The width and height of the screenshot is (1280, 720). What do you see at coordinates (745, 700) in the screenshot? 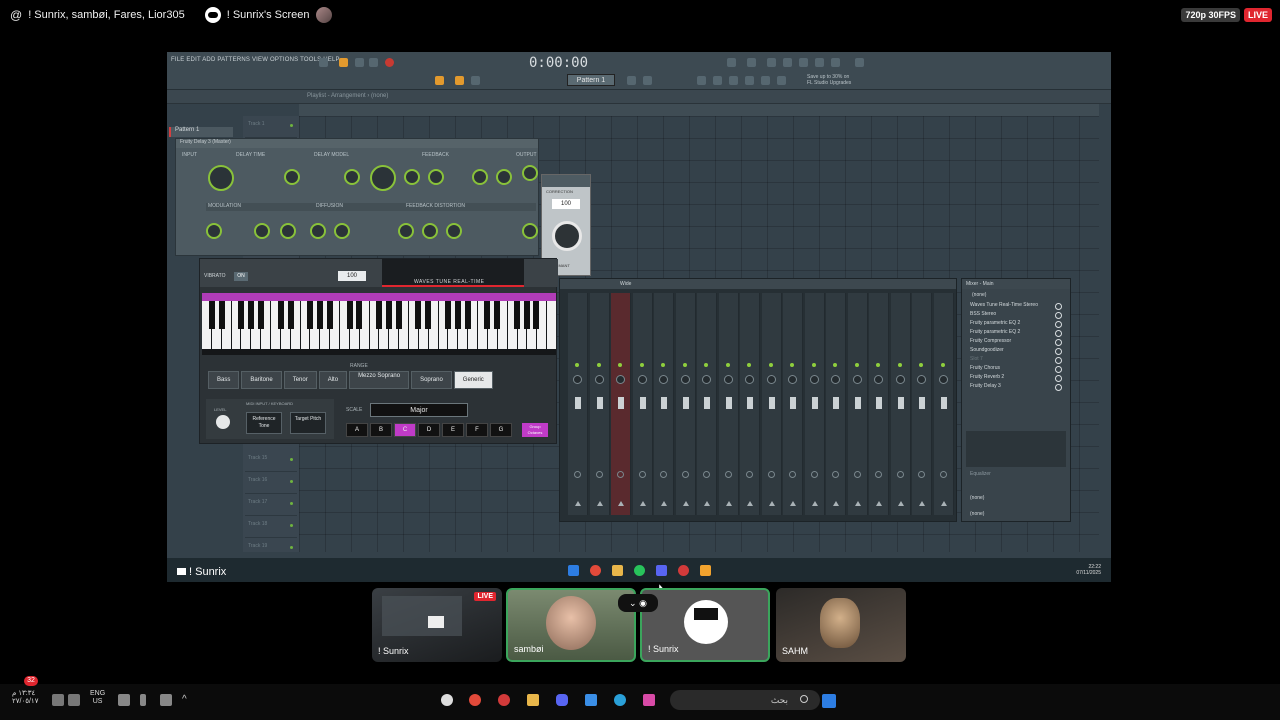
I see `search-input: بحث` at bounding box center [745, 700].